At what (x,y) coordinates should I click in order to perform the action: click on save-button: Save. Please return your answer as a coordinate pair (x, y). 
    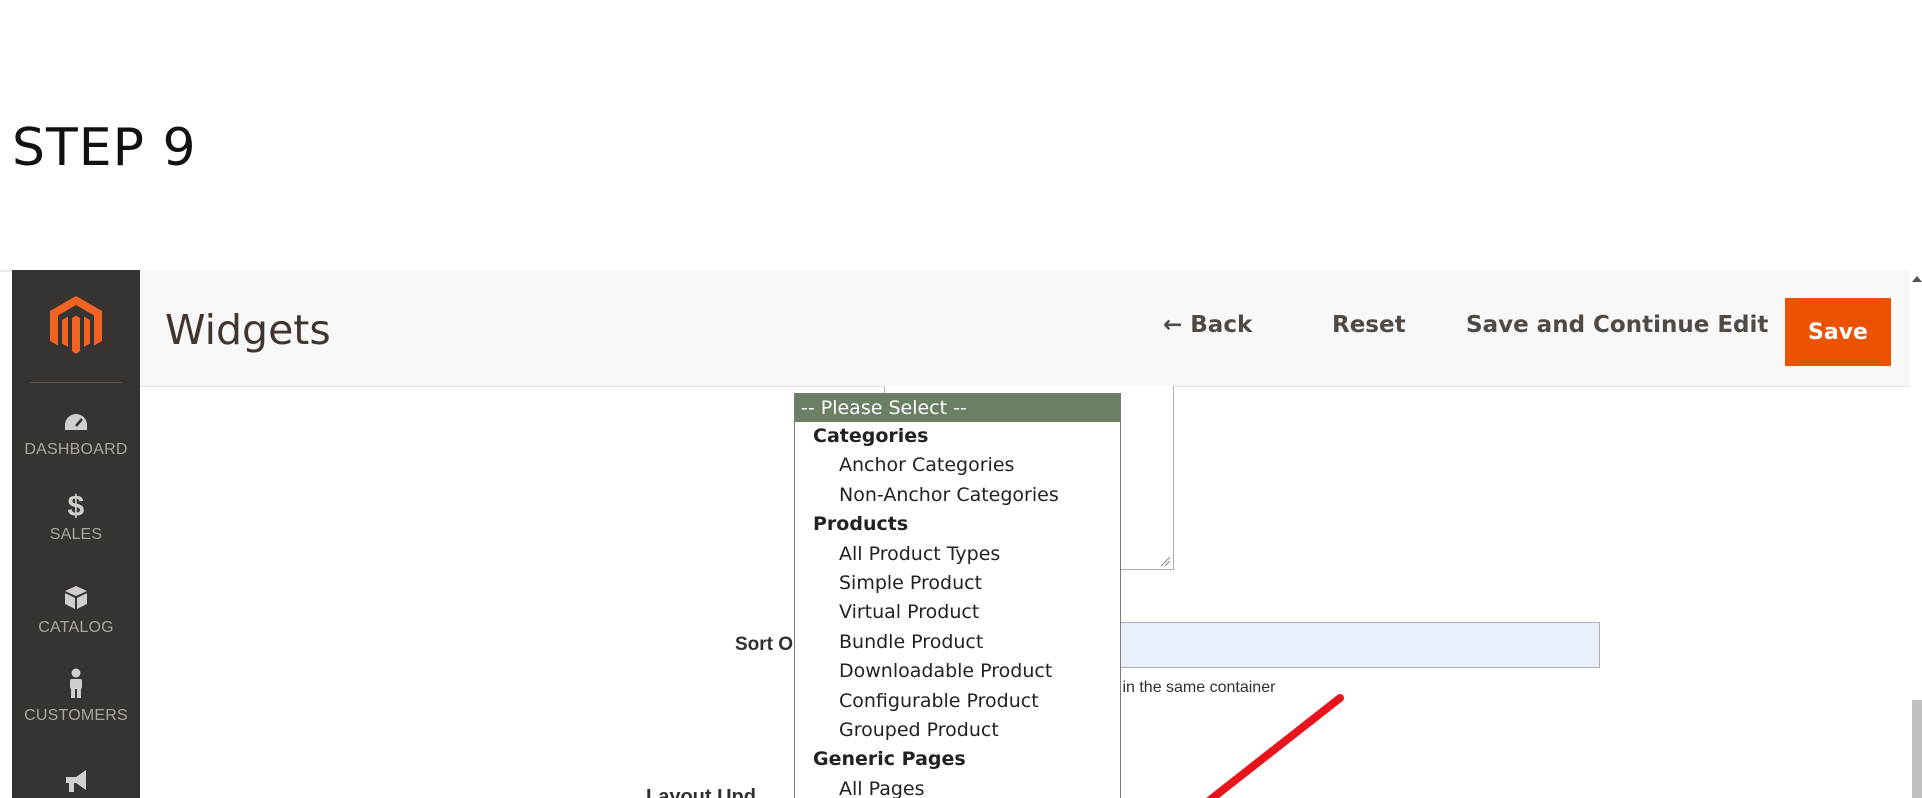
    Looking at the image, I should click on (1838, 332).